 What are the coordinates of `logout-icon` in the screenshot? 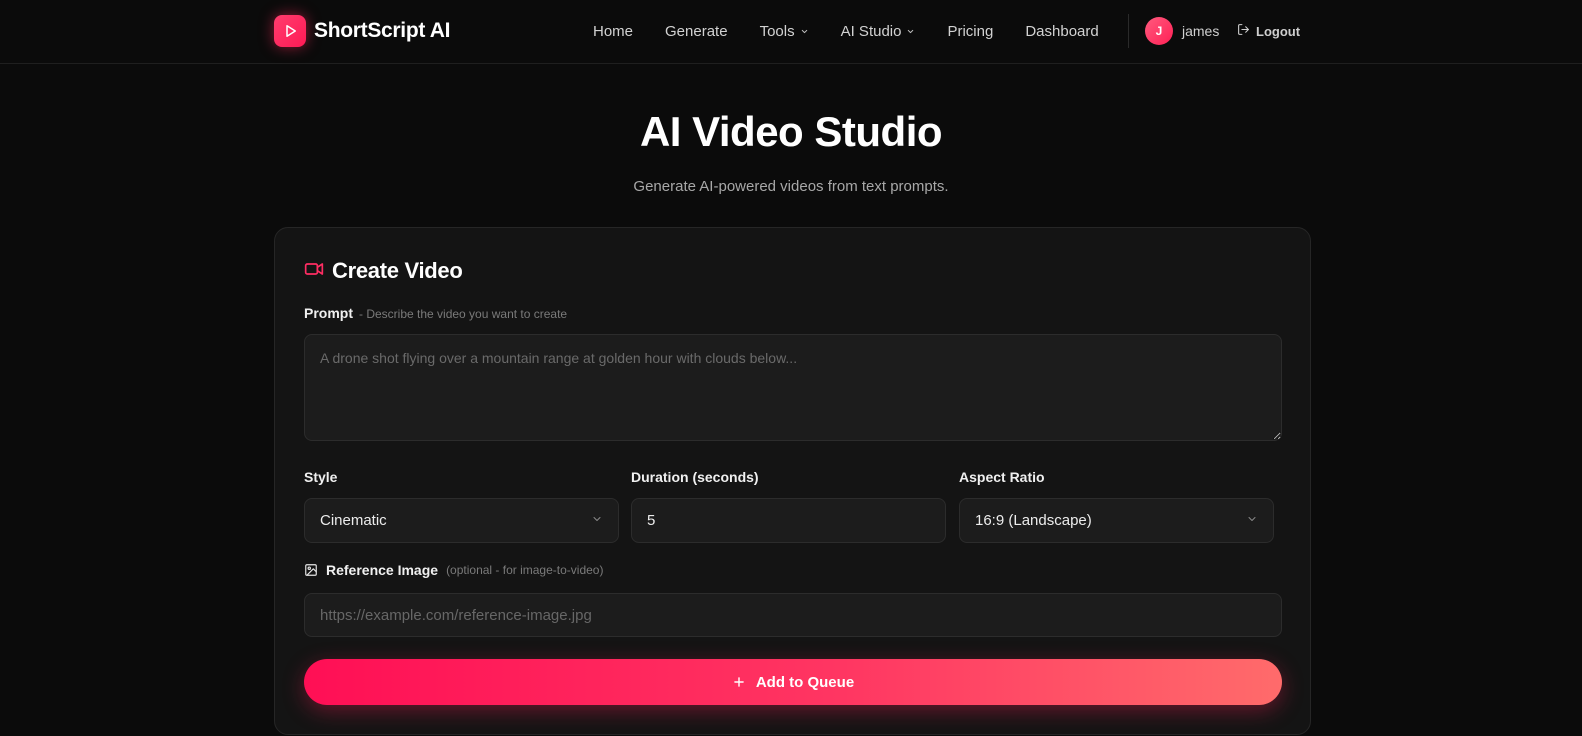 It's located at (1243, 31).